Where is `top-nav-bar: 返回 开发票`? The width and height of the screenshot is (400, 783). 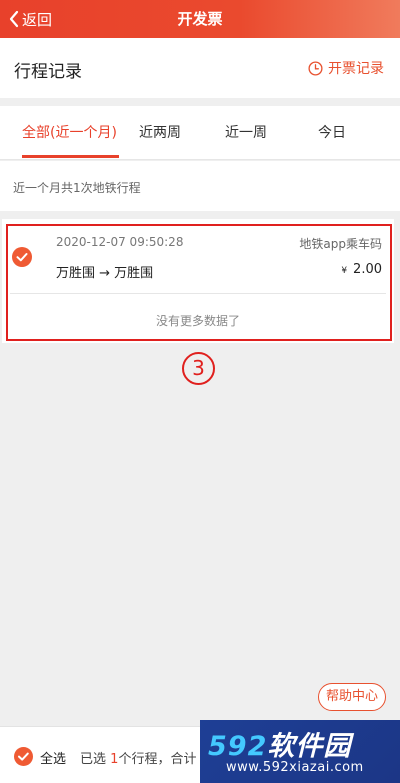
top-nav-bar: 返回 开发票 is located at coordinates (200, 19).